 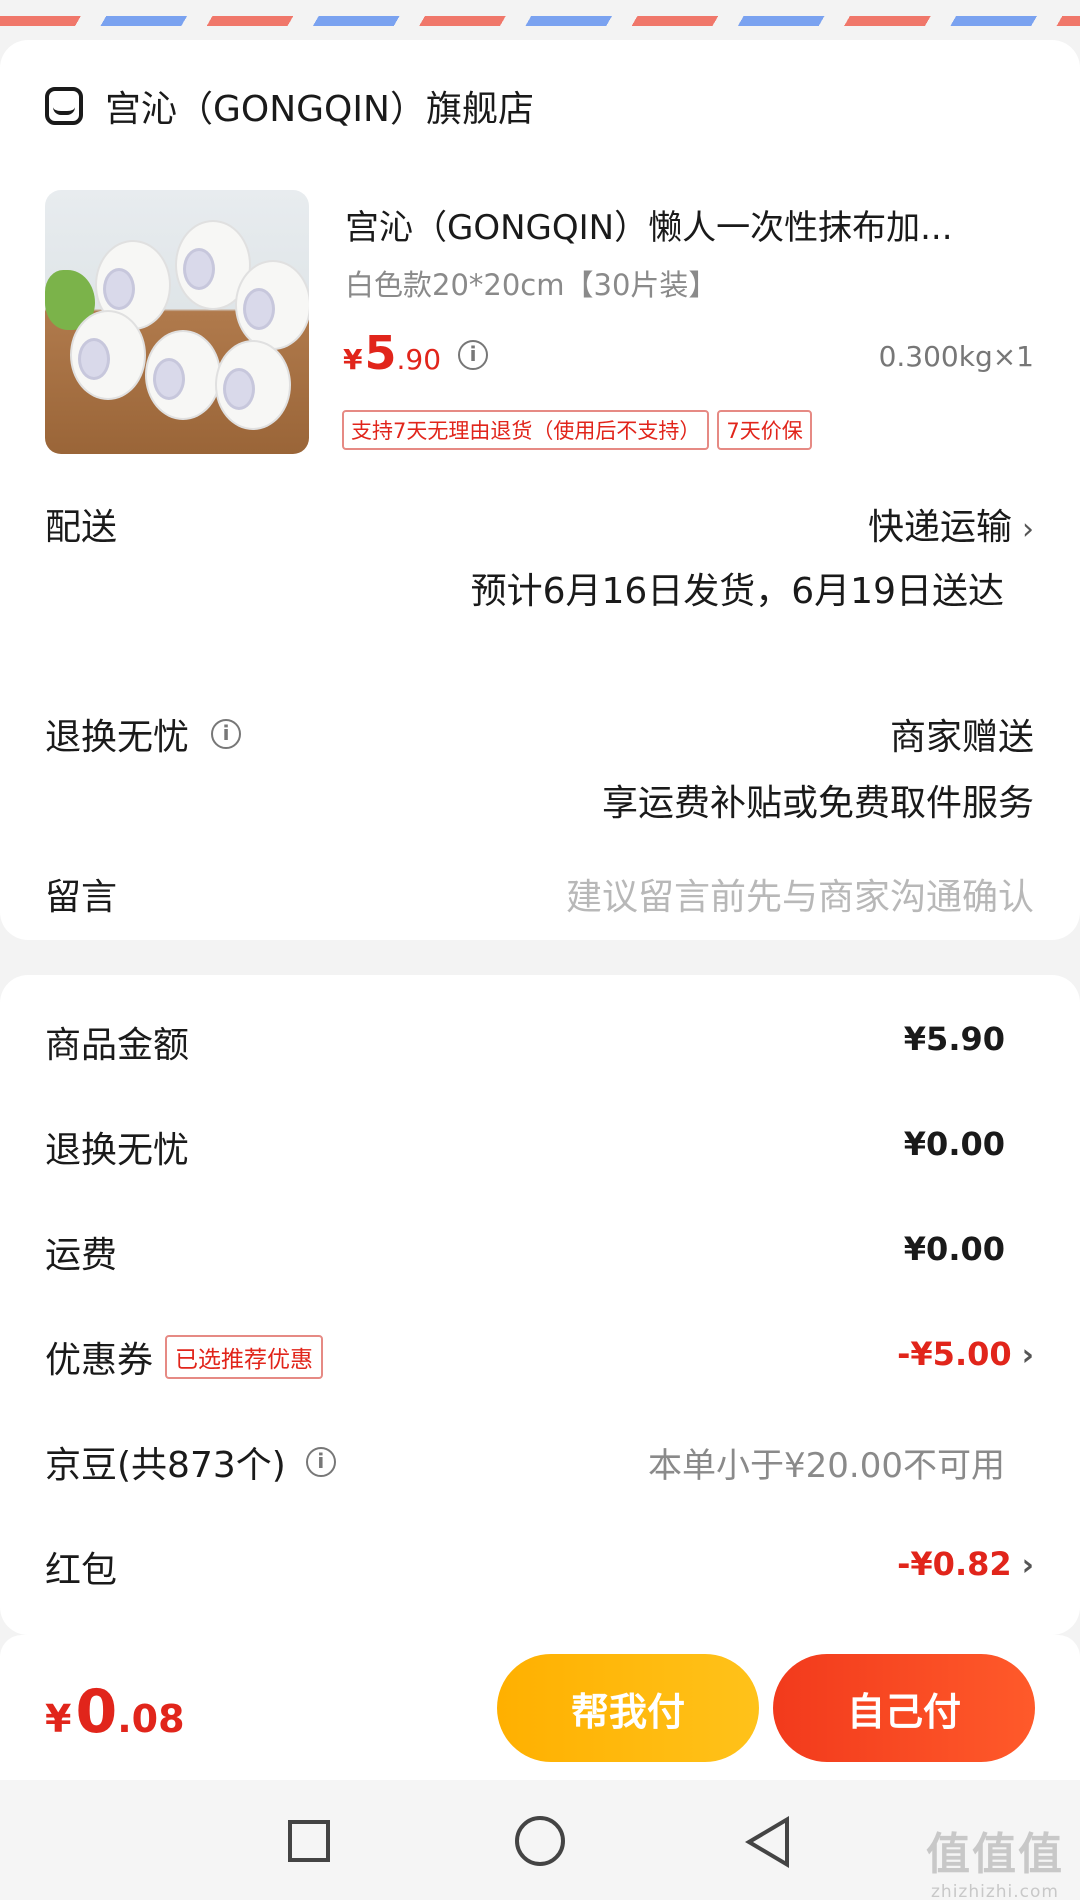 What do you see at coordinates (392, 353) in the screenshot?
I see `product-price: ¥ 5 .90` at bounding box center [392, 353].